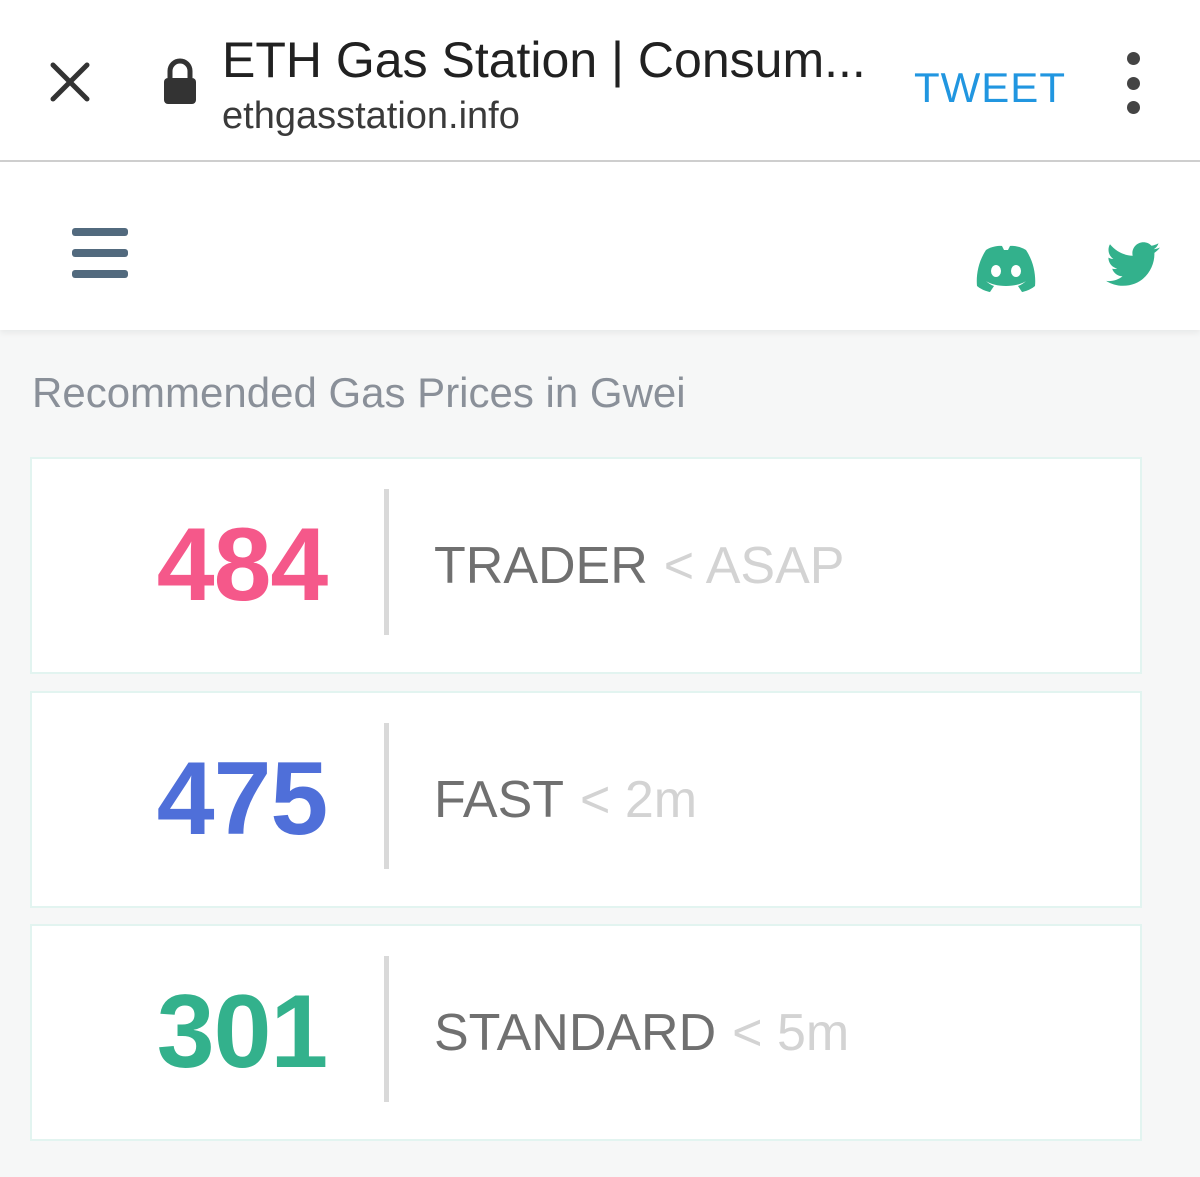  I want to click on tier-time: < 2m, so click(639, 799).